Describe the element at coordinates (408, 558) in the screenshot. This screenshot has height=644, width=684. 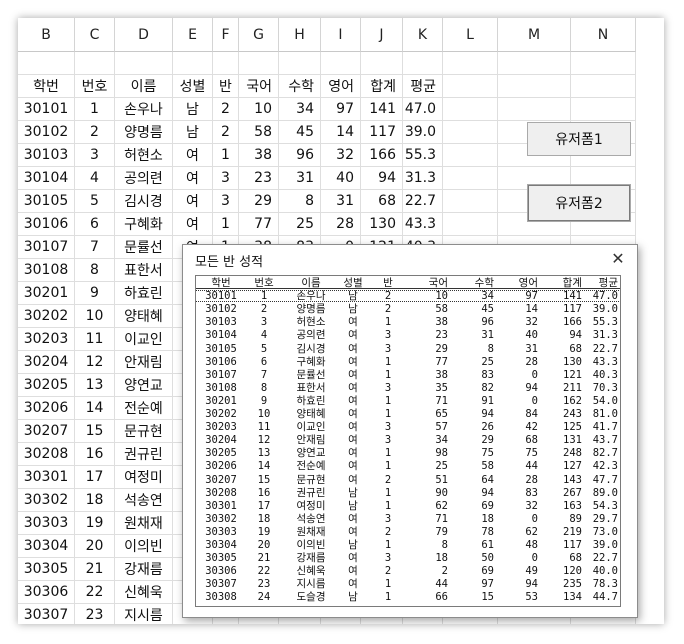
I see `list-item: 30305 21 강재름 여 3 18 50 0 68 22.7` at that location.